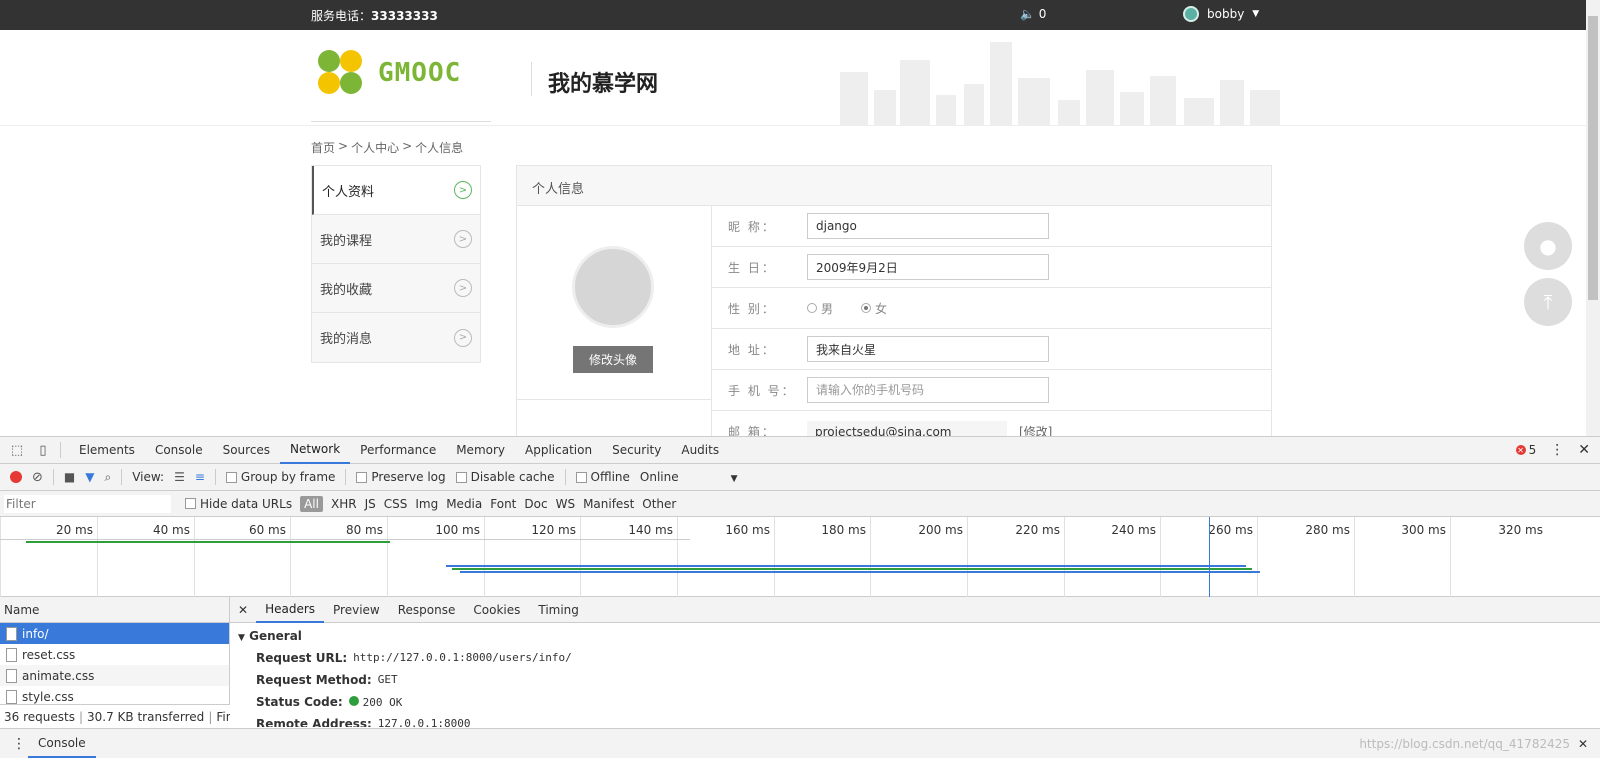 The height and width of the screenshot is (758, 1600). I want to click on remote-address-row: Remote Address: 127.0.0.1:8000, so click(924, 722).